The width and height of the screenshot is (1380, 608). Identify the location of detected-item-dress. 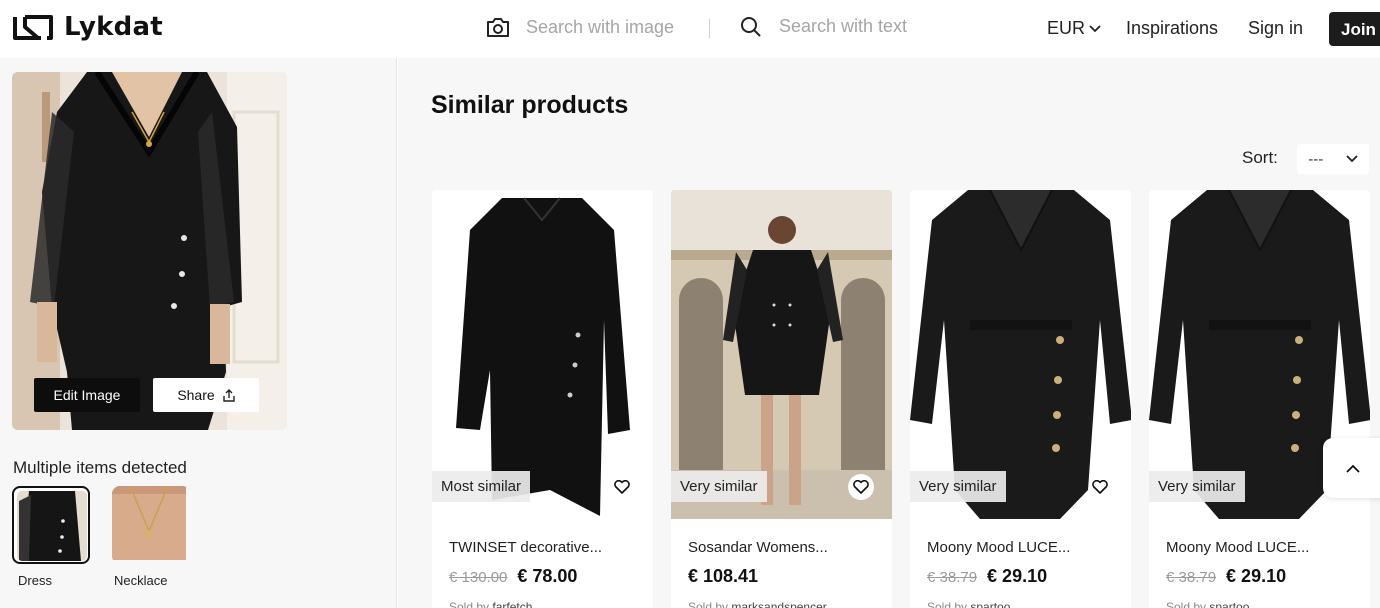
(51, 525).